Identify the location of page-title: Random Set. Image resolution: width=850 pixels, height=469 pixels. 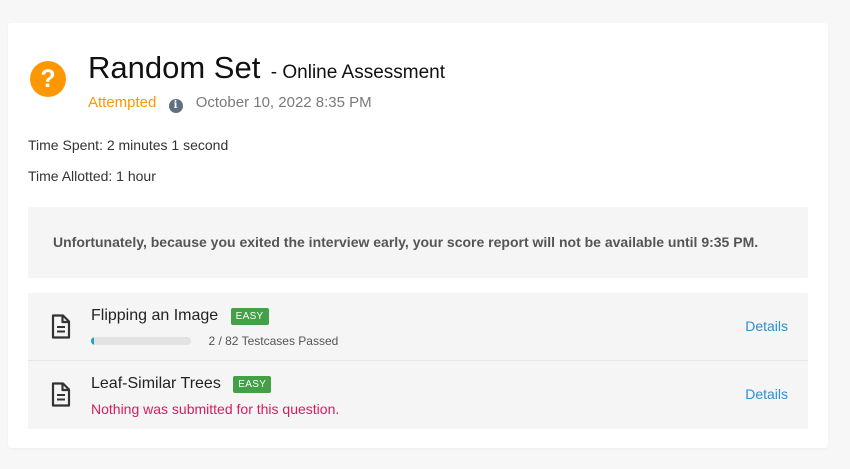
(174, 67).